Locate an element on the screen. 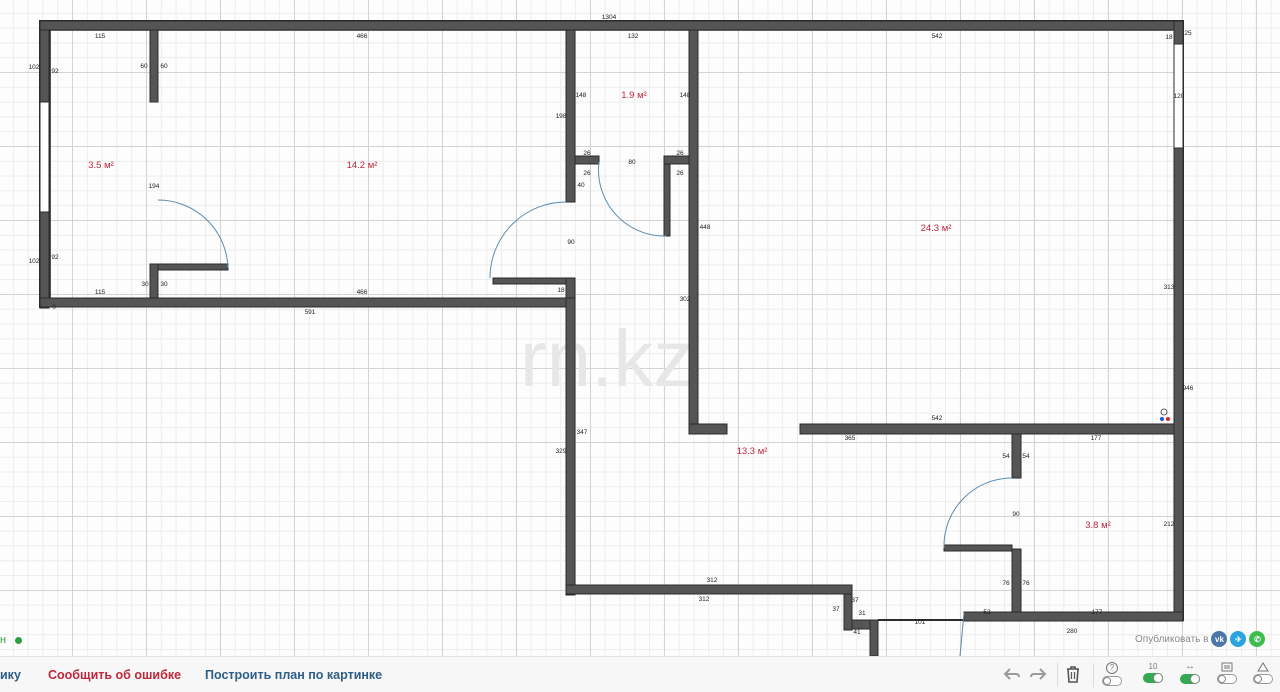 This screenshot has height=692, width=1280. room-area: 13.3 м² is located at coordinates (752, 451).